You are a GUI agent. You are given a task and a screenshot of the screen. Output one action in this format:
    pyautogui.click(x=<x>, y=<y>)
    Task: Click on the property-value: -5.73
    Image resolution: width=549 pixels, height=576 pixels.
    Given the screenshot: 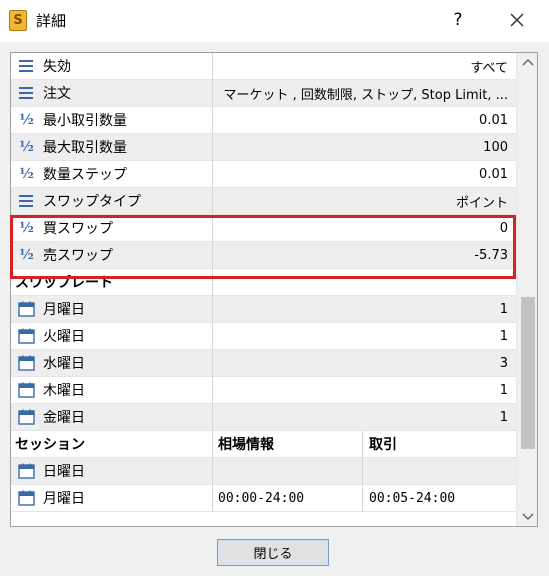 What is the action you would take?
    pyautogui.click(x=364, y=255)
    